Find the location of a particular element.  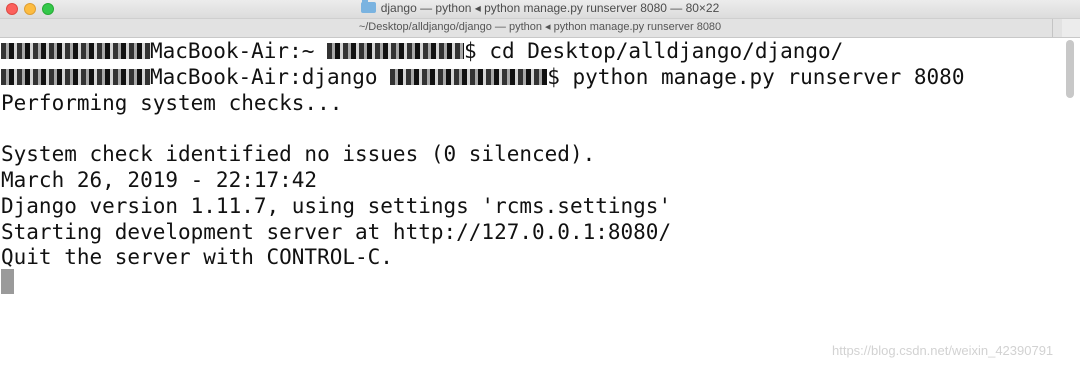

terminal-line: March 26, 2019 - 22:17:42 is located at coordinates (159, 180).